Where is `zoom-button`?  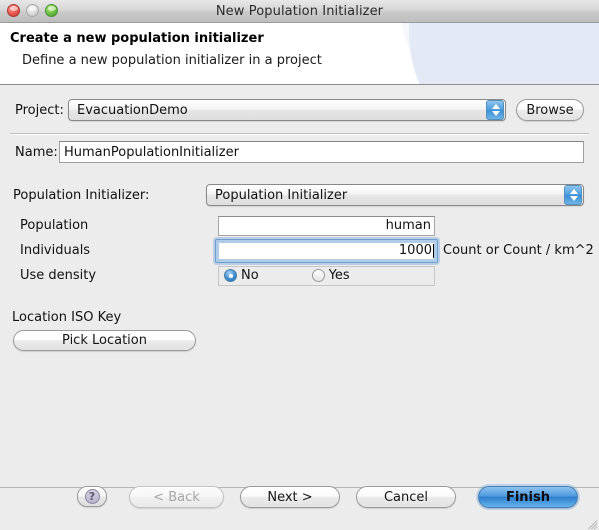 zoom-button is located at coordinates (51, 10).